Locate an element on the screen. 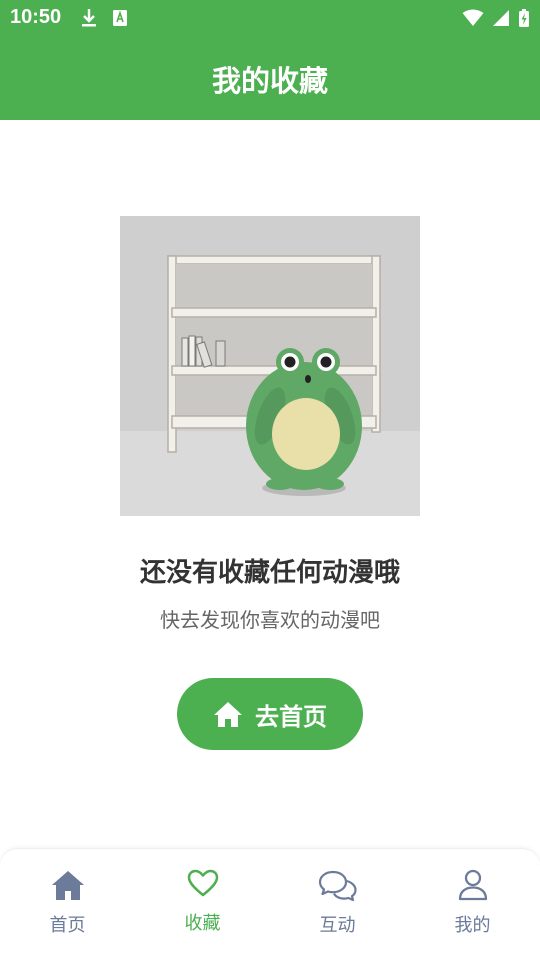  nav-label-profile: 我的 is located at coordinates (472, 925).